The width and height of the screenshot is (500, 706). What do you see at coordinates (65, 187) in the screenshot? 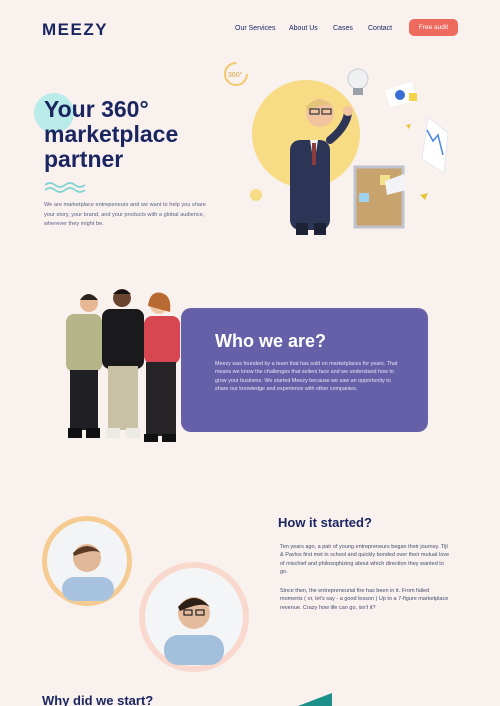
I see `squiggle-decoration` at bounding box center [65, 187].